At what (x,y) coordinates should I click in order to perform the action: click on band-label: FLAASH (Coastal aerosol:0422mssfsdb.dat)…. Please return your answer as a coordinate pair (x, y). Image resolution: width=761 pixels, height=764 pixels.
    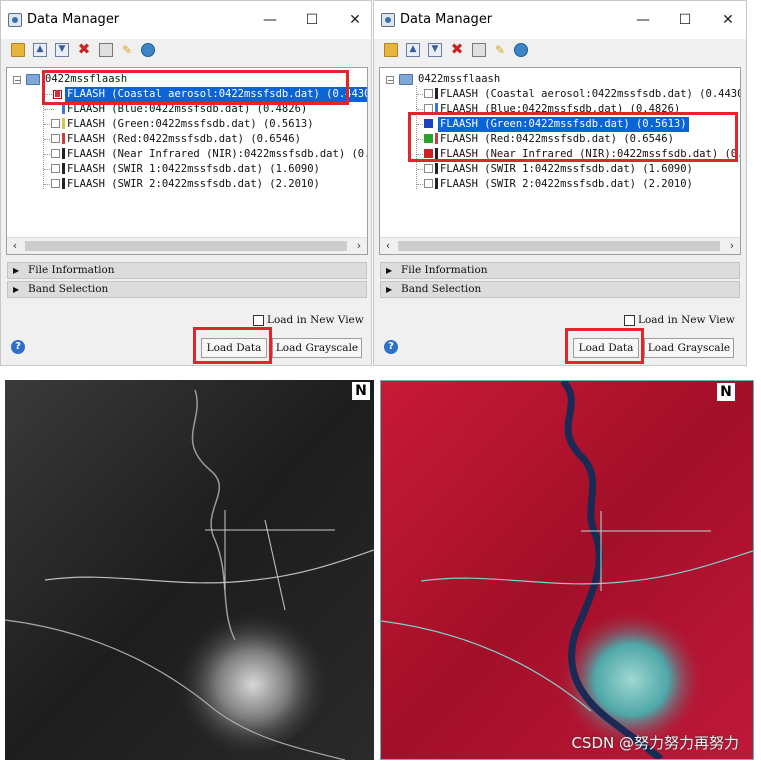
    Looking at the image, I should click on (590, 94).